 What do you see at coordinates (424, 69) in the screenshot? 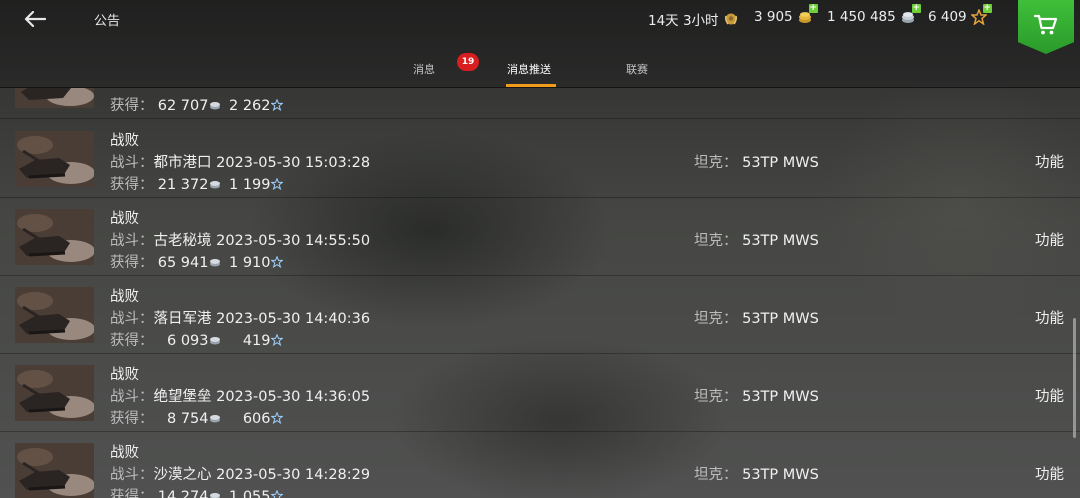
I see `tab-messages: 消息` at bounding box center [424, 69].